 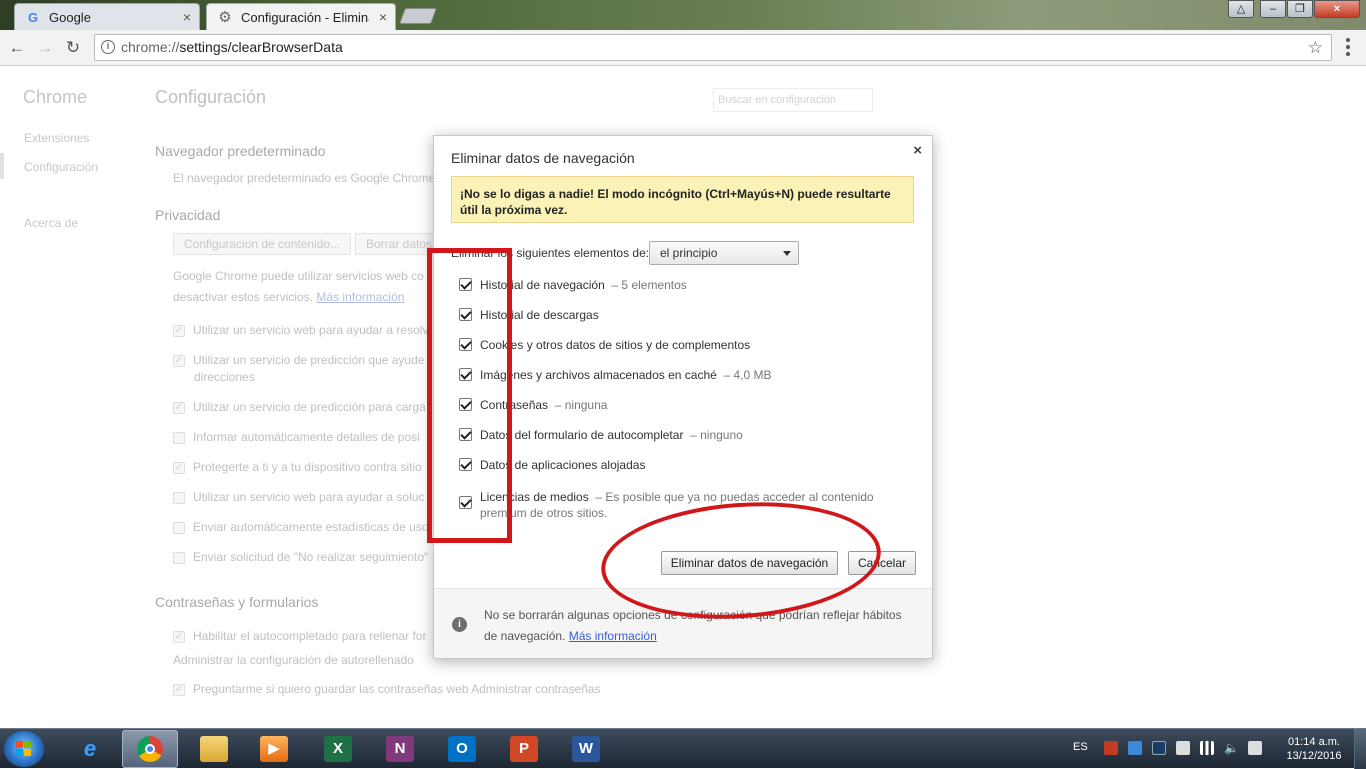 I want to click on option-label: Imágenes y archivos almacenados en caché, so click(x=598, y=375).